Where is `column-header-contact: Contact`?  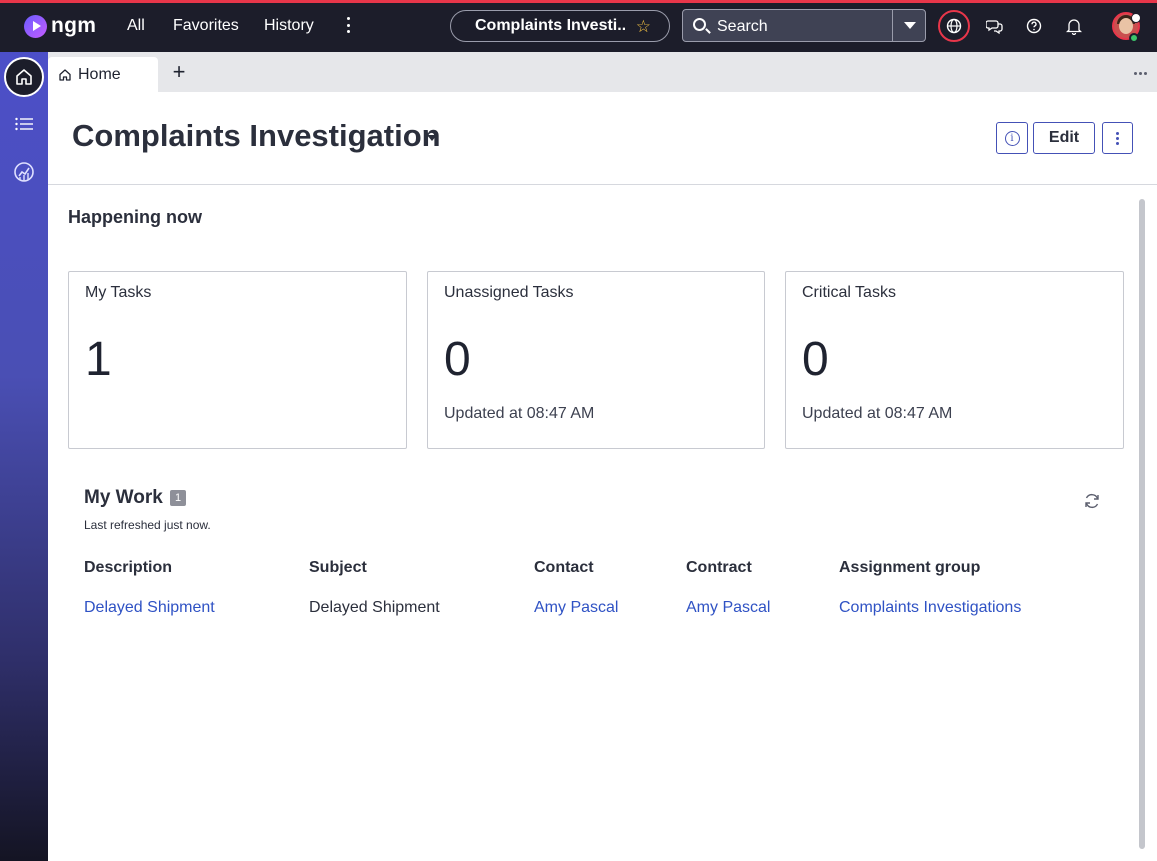 column-header-contact: Contact is located at coordinates (564, 568).